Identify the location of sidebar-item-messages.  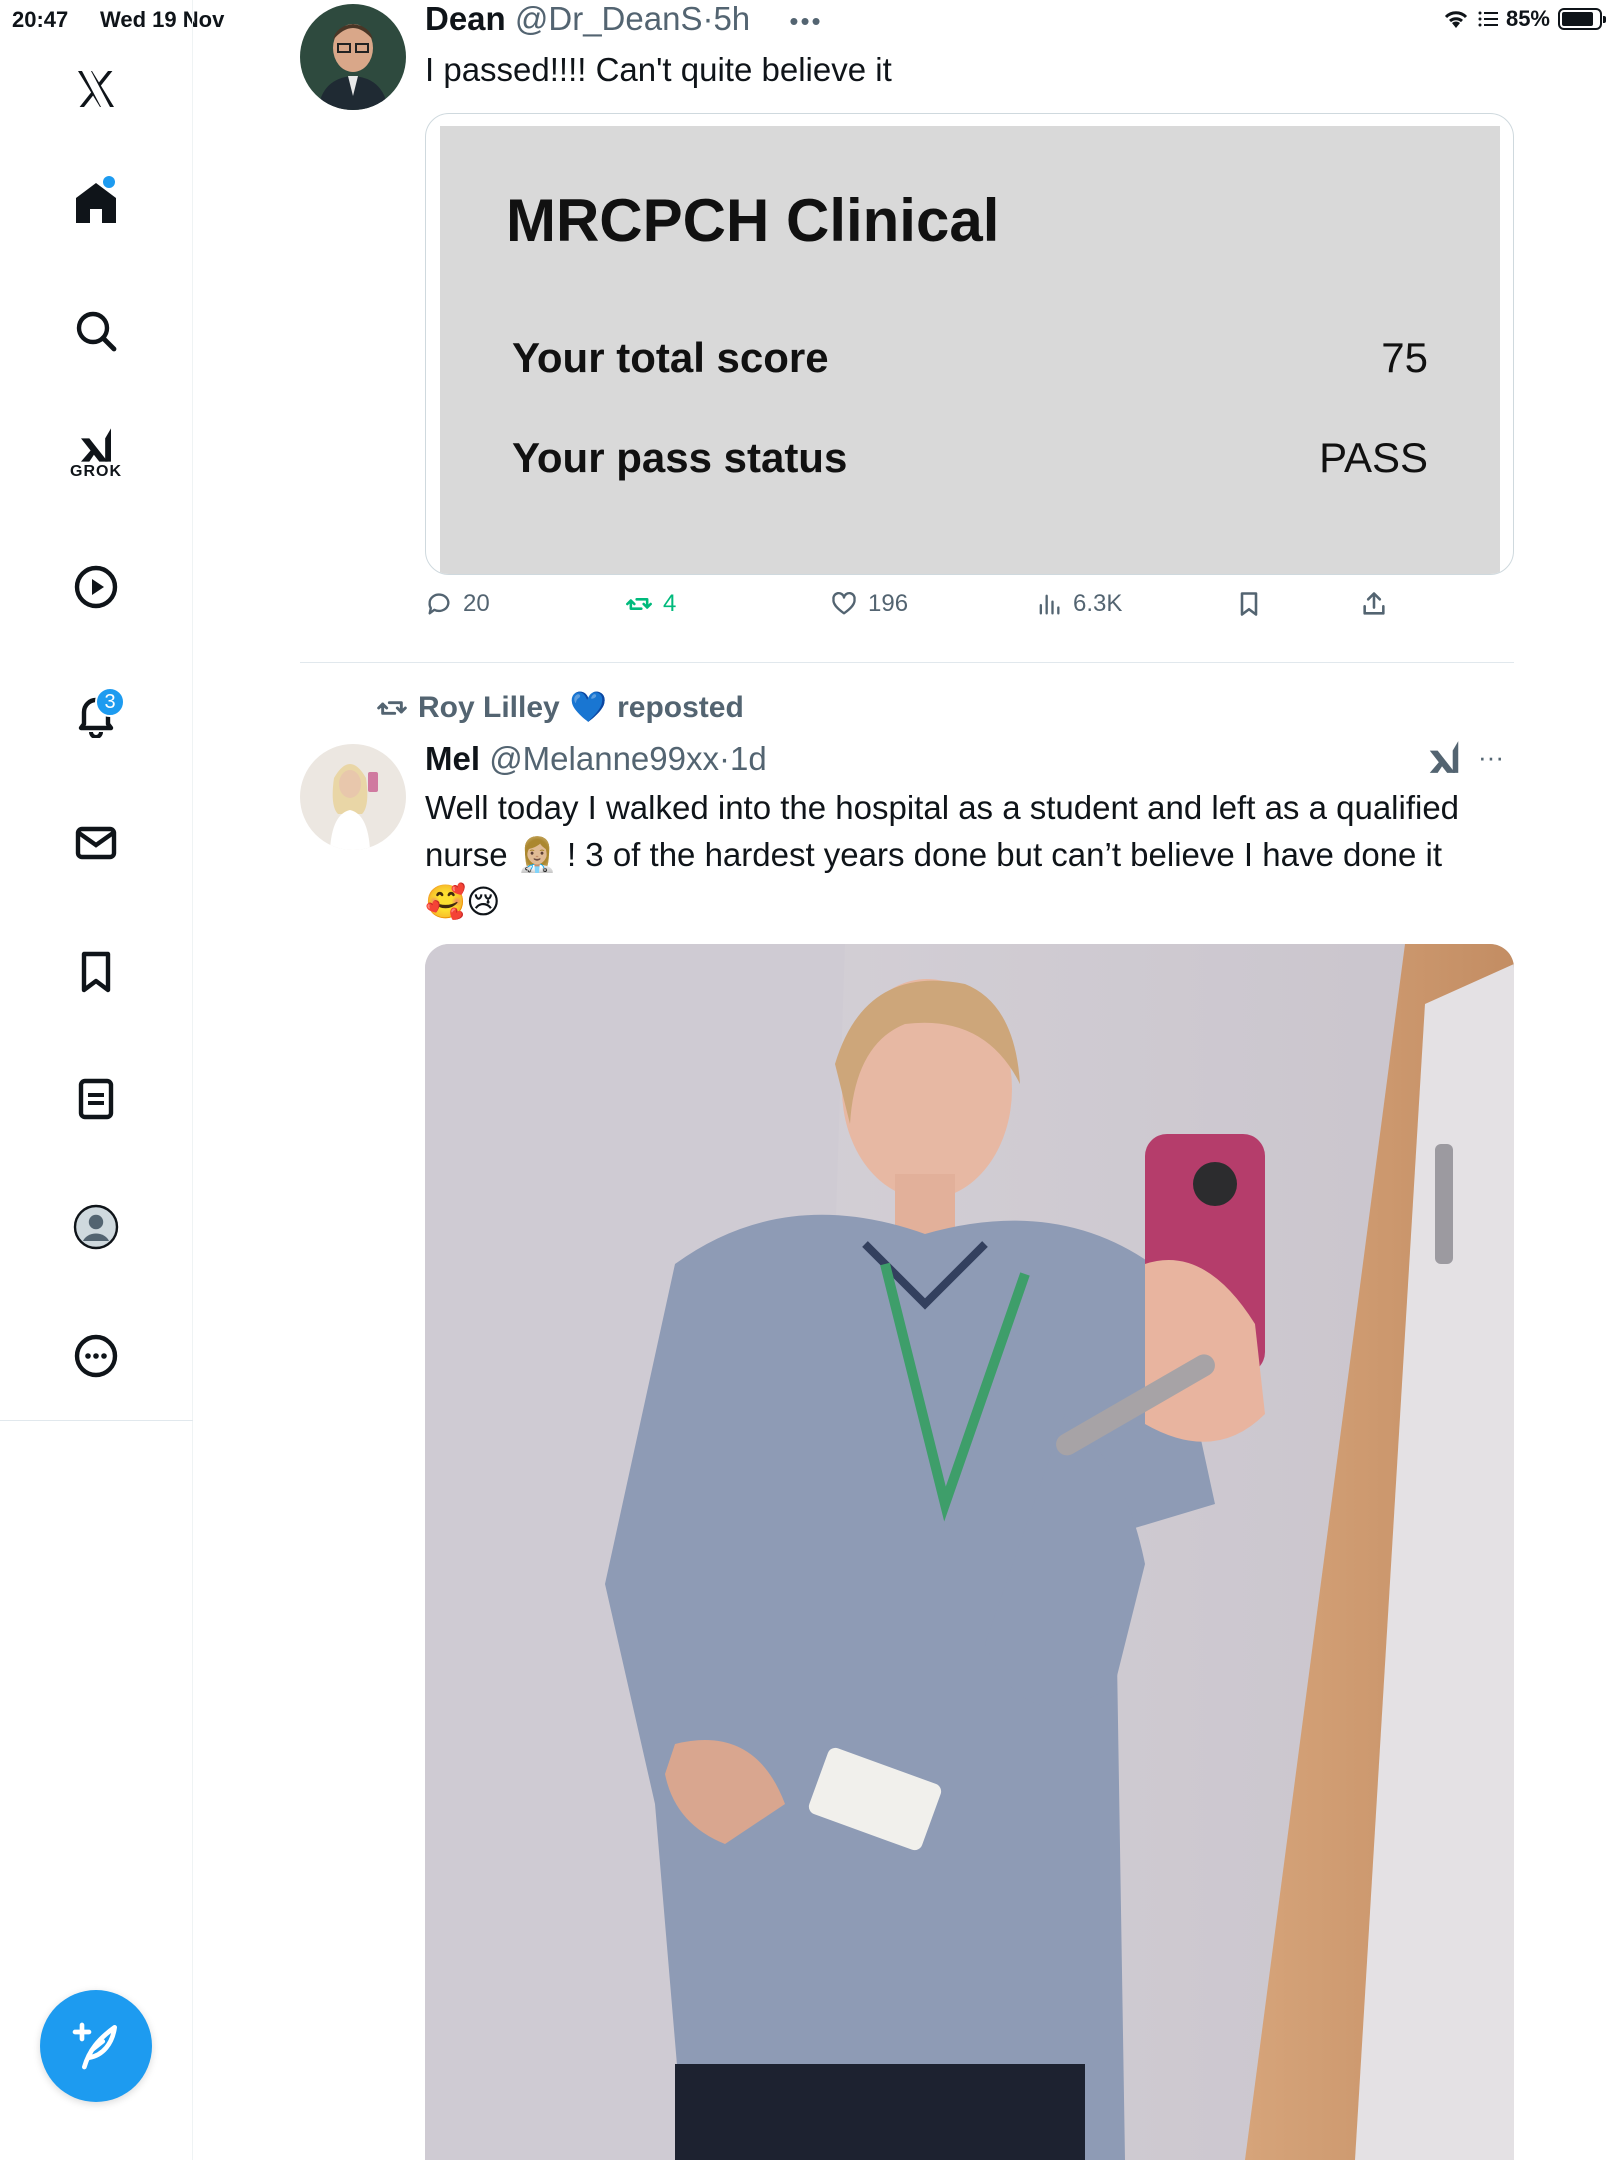
(96, 843).